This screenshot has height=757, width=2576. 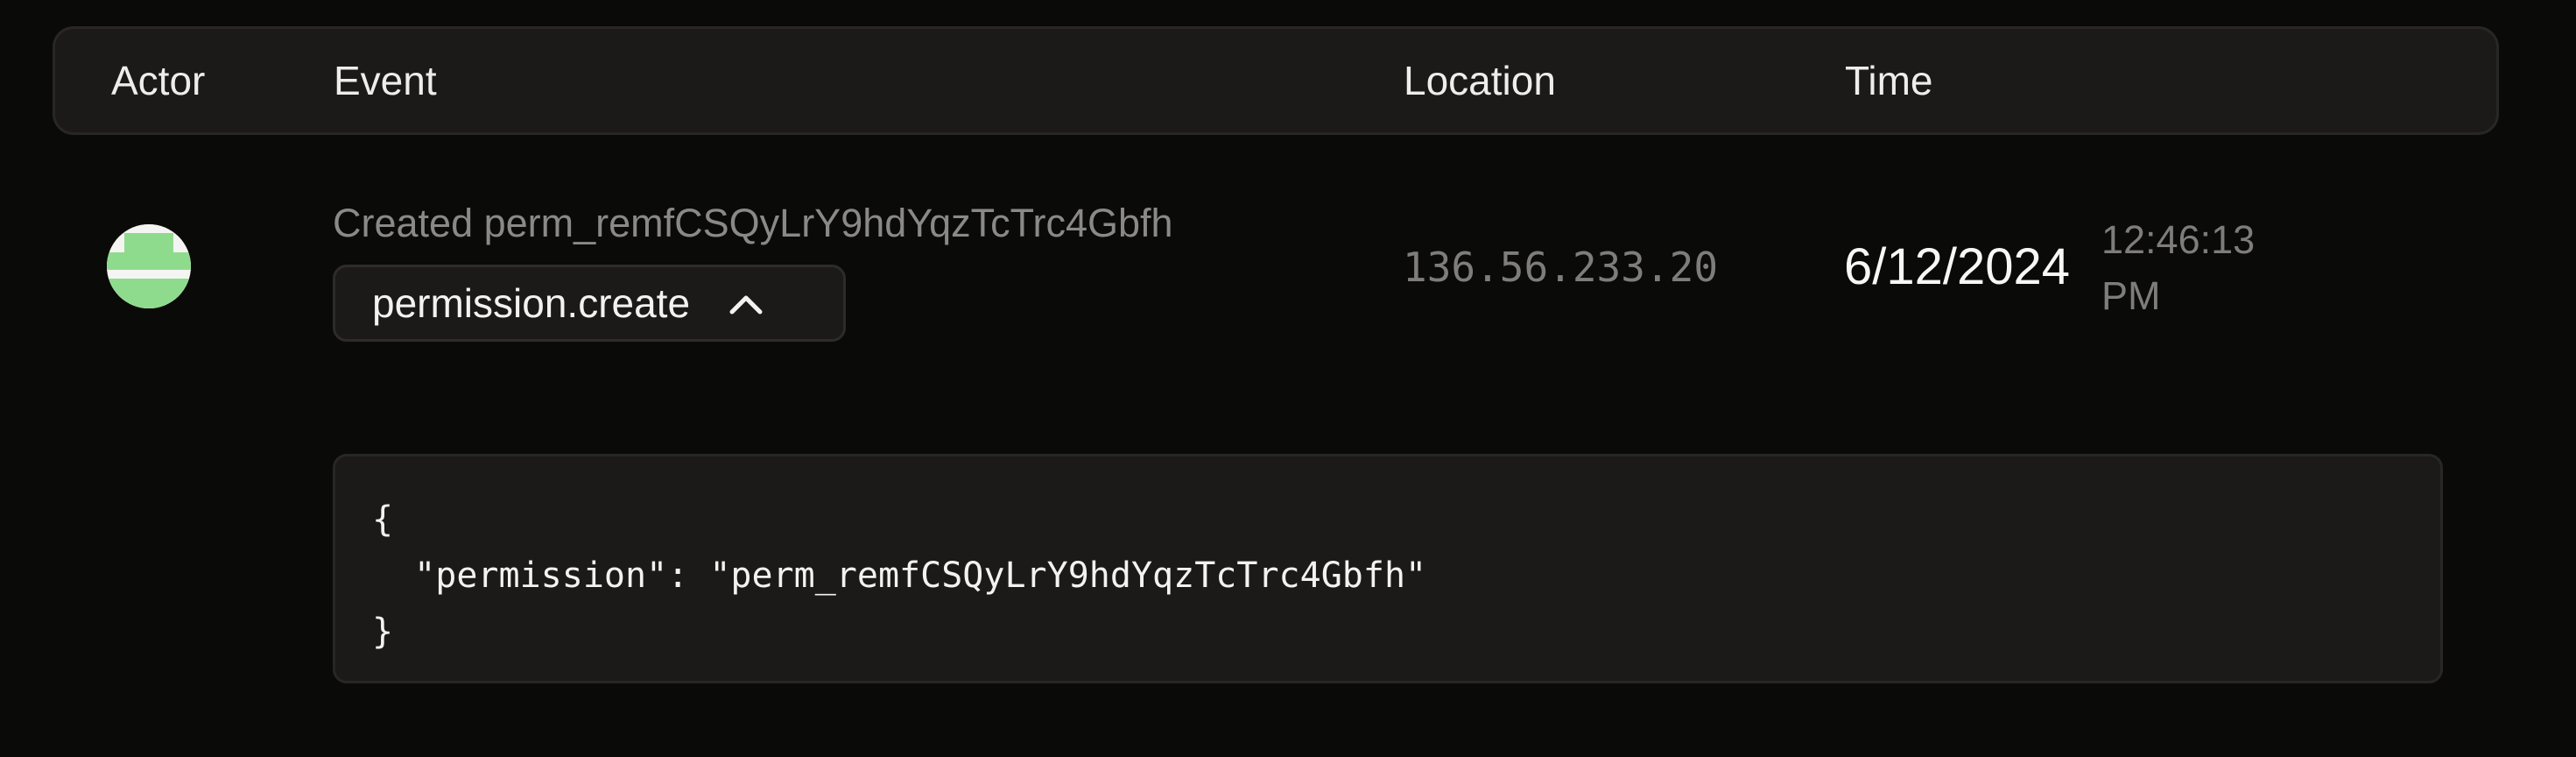 What do you see at coordinates (2131, 295) in the screenshot?
I see `event-time-meridiem: PM` at bounding box center [2131, 295].